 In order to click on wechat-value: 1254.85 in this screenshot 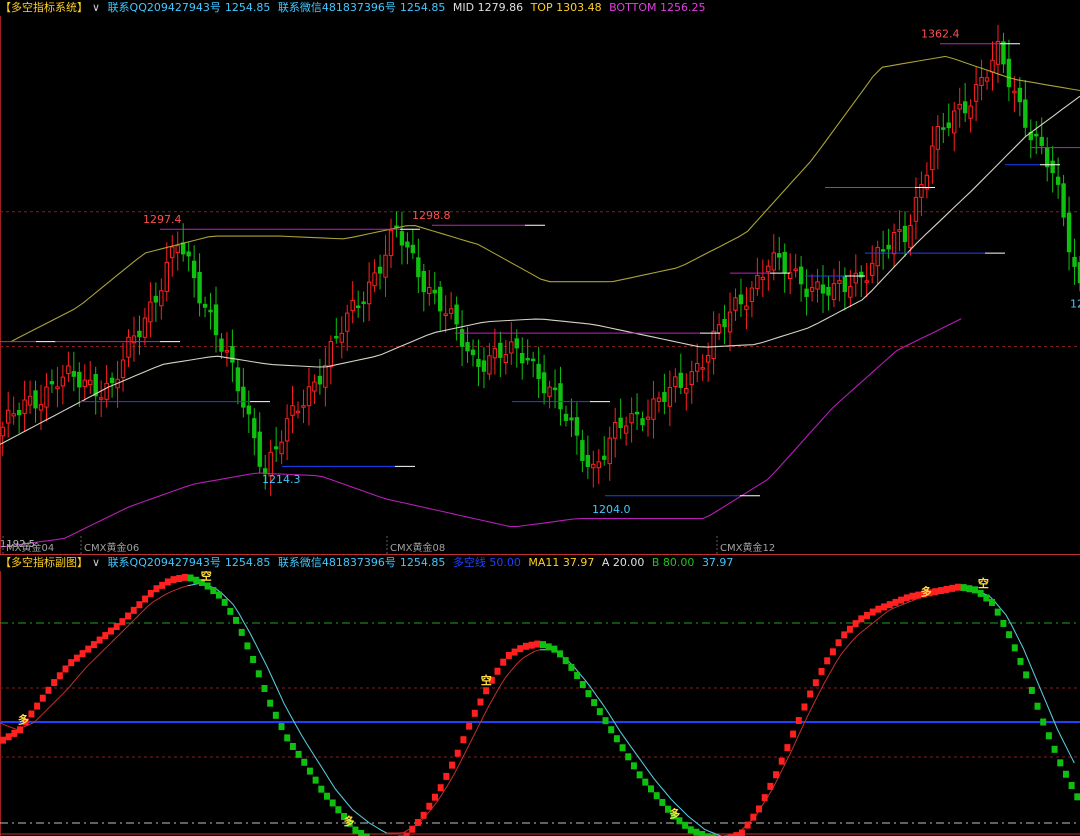, I will do `click(422, 562)`.